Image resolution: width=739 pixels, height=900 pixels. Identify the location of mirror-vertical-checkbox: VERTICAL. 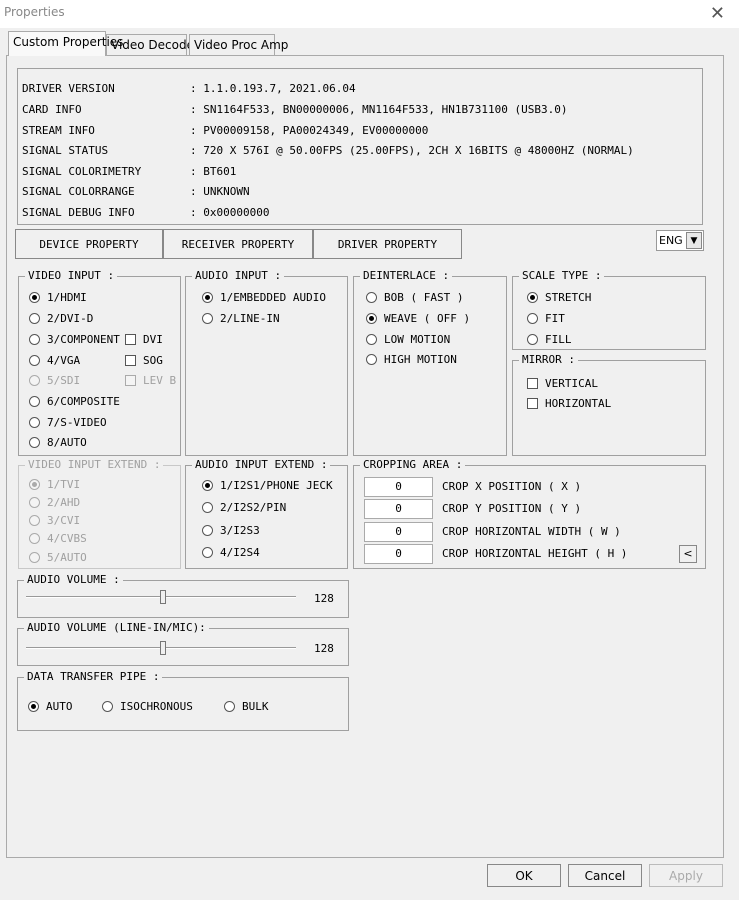
(562, 383).